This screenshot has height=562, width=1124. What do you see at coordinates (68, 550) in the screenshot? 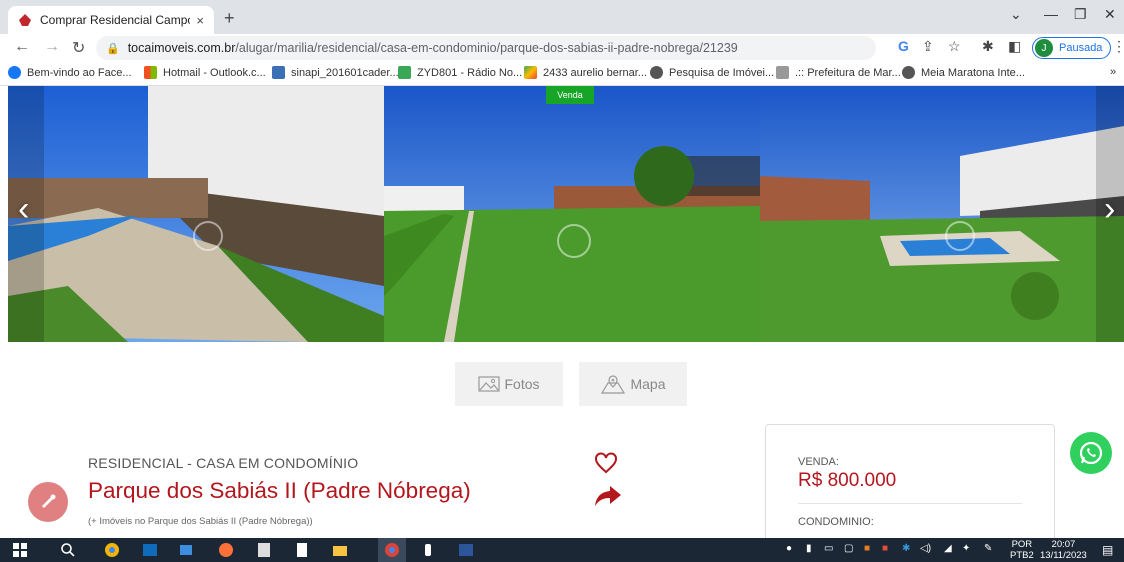
I see `search-icon` at bounding box center [68, 550].